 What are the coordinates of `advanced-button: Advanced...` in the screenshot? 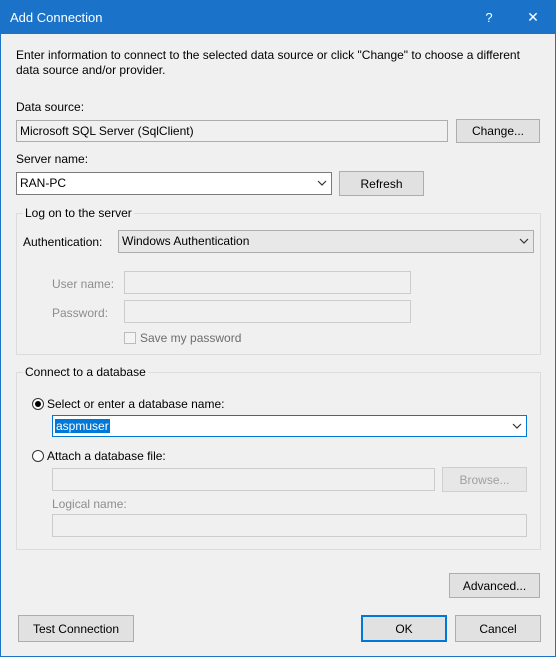 It's located at (494, 585).